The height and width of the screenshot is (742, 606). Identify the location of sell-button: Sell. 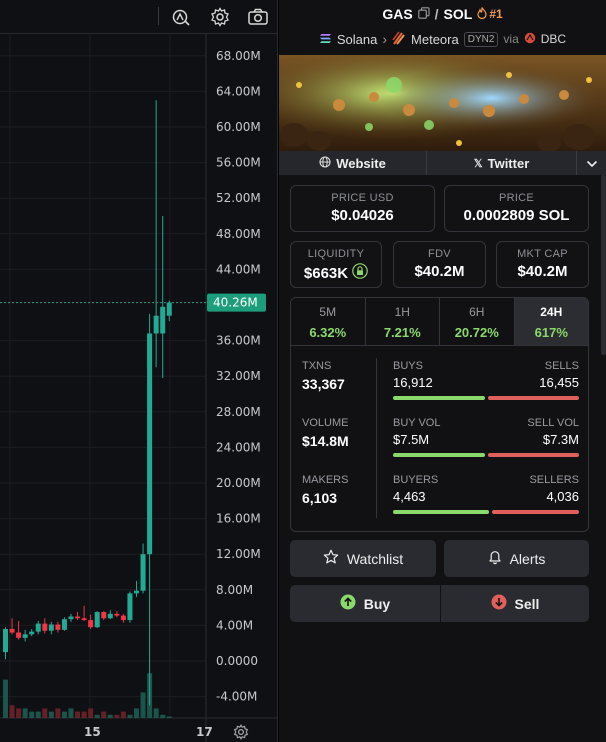
(515, 603).